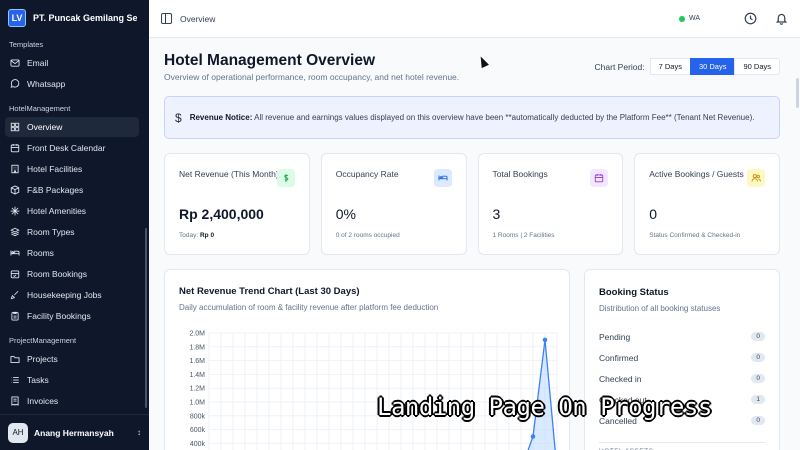 The height and width of the screenshot is (450, 800). What do you see at coordinates (72, 84) in the screenshot?
I see `sidebar-item-whatsapp: Whatsapp` at bounding box center [72, 84].